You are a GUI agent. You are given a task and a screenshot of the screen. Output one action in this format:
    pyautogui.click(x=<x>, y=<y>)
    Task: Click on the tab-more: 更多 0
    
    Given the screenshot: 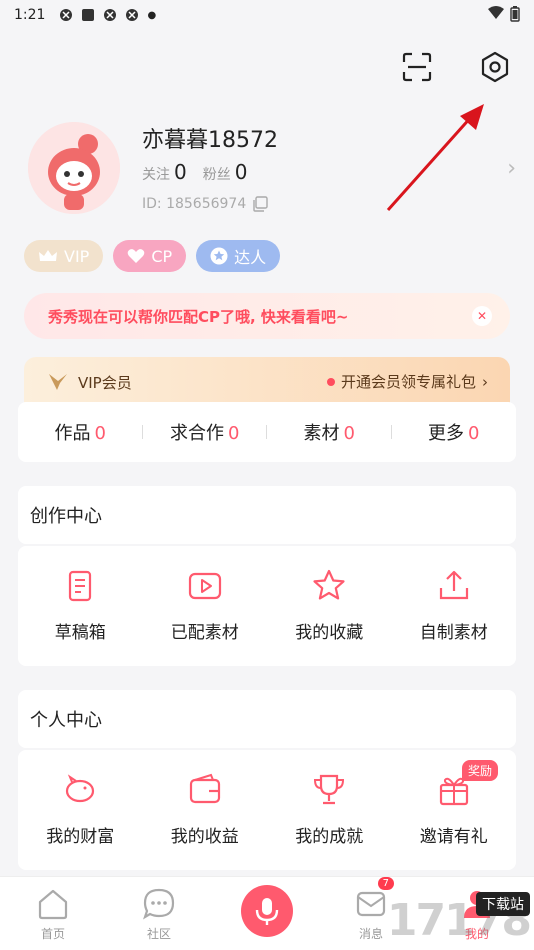 What is the action you would take?
    pyautogui.click(x=454, y=432)
    